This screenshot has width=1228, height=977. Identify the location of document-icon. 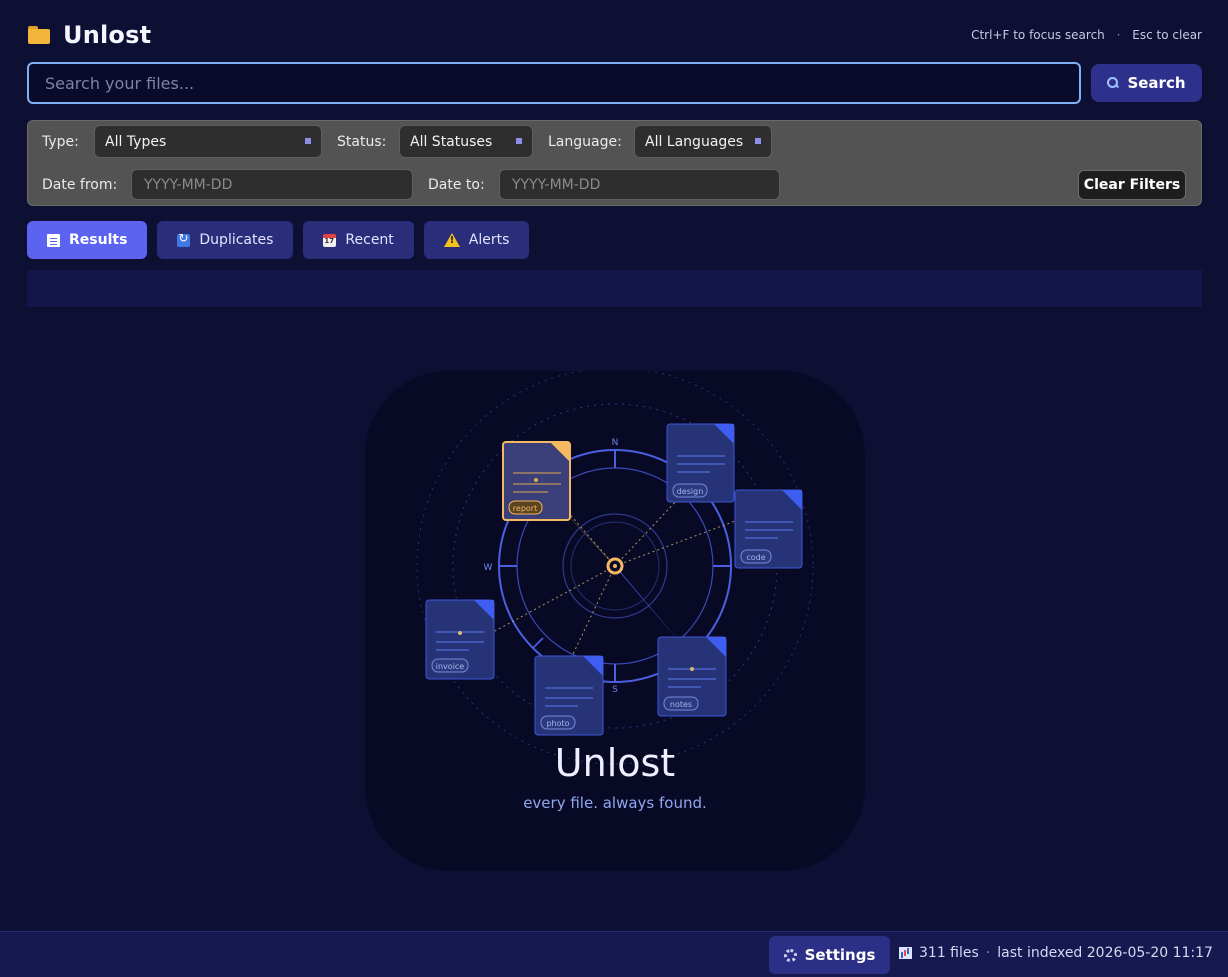
(53, 240).